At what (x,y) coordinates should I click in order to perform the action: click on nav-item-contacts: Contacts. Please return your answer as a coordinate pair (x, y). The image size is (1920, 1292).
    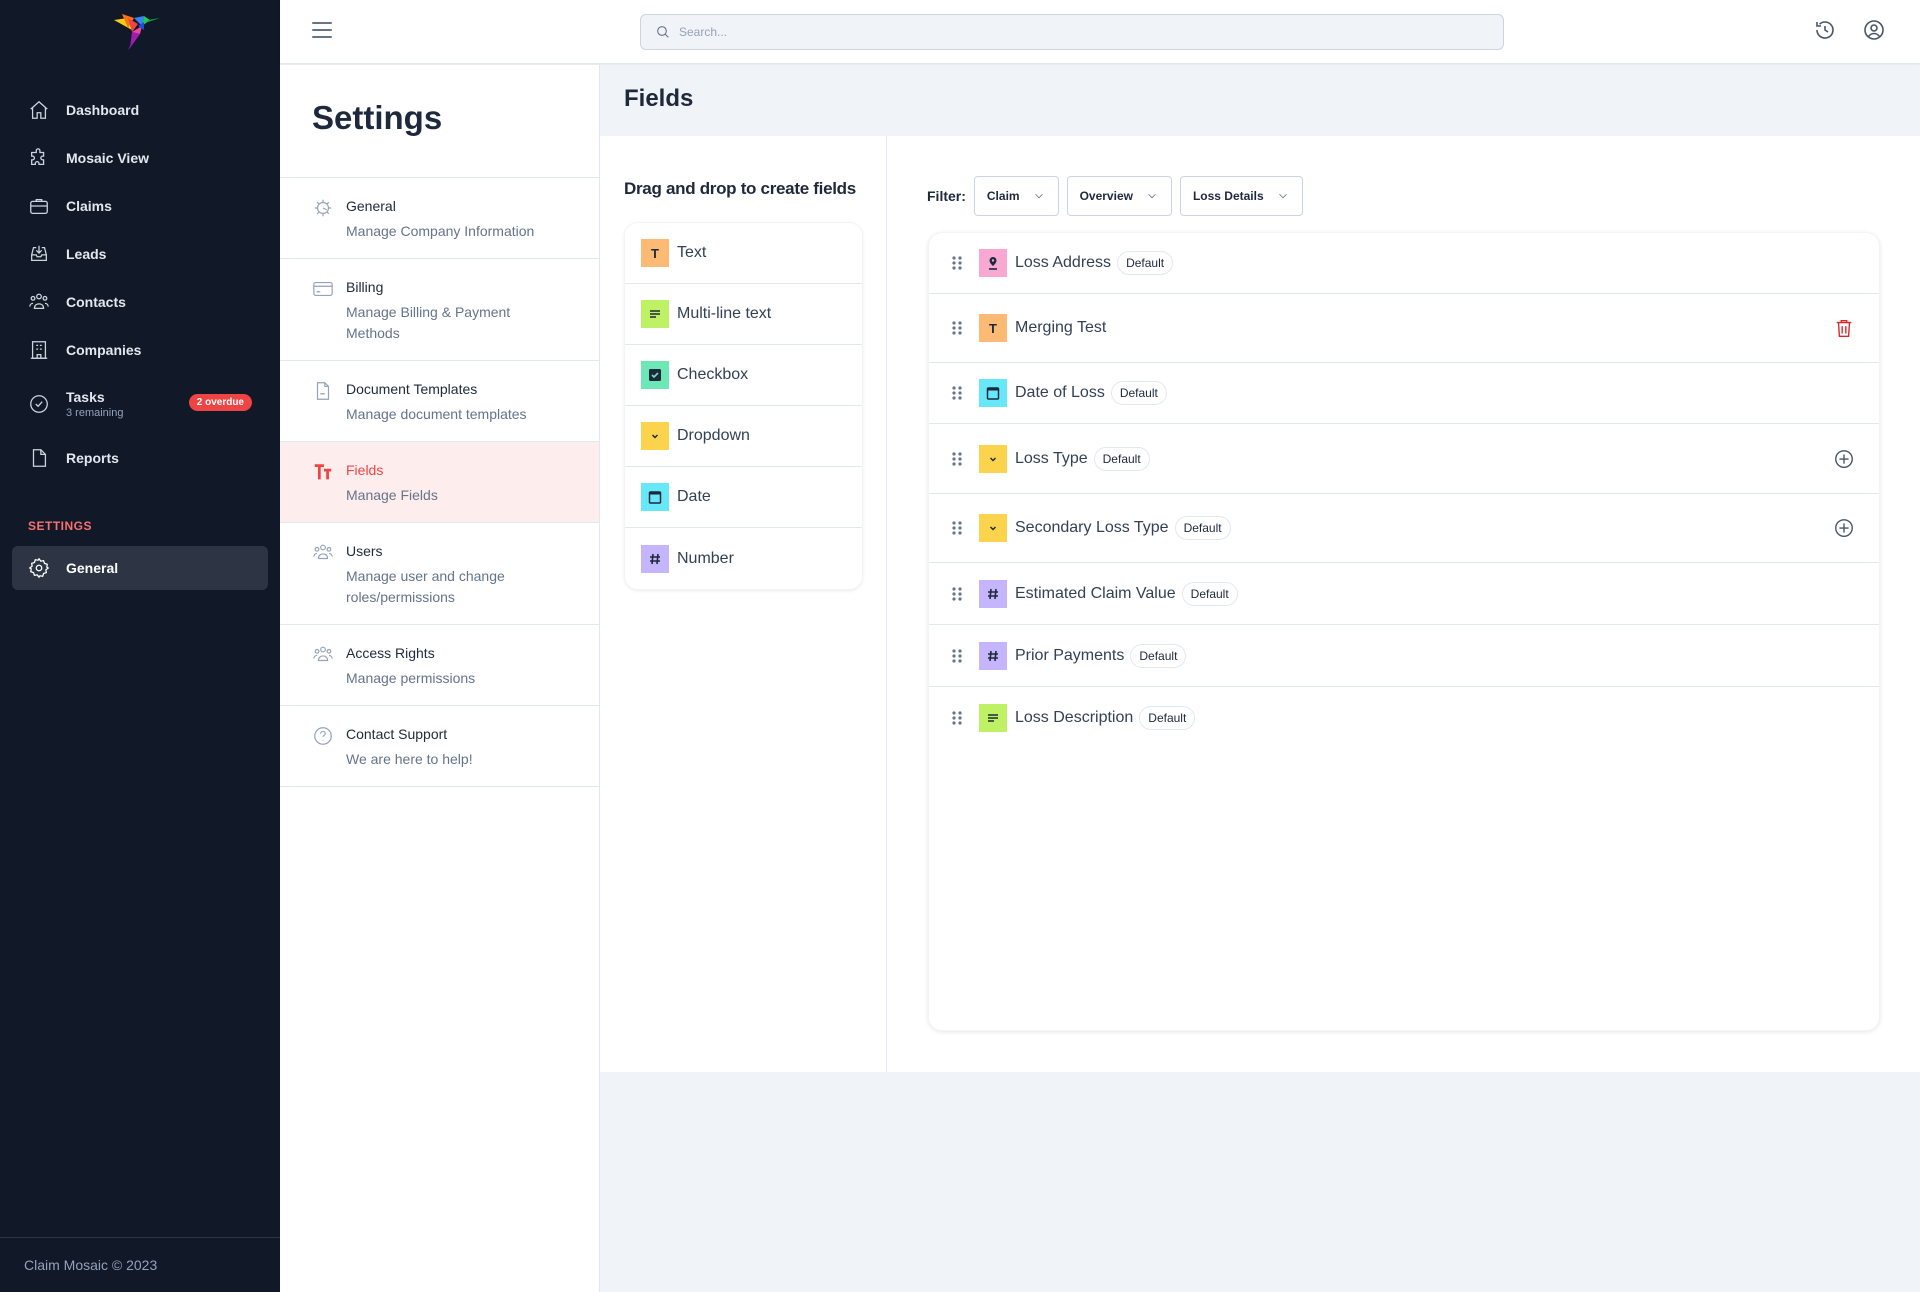
    Looking at the image, I should click on (140, 302).